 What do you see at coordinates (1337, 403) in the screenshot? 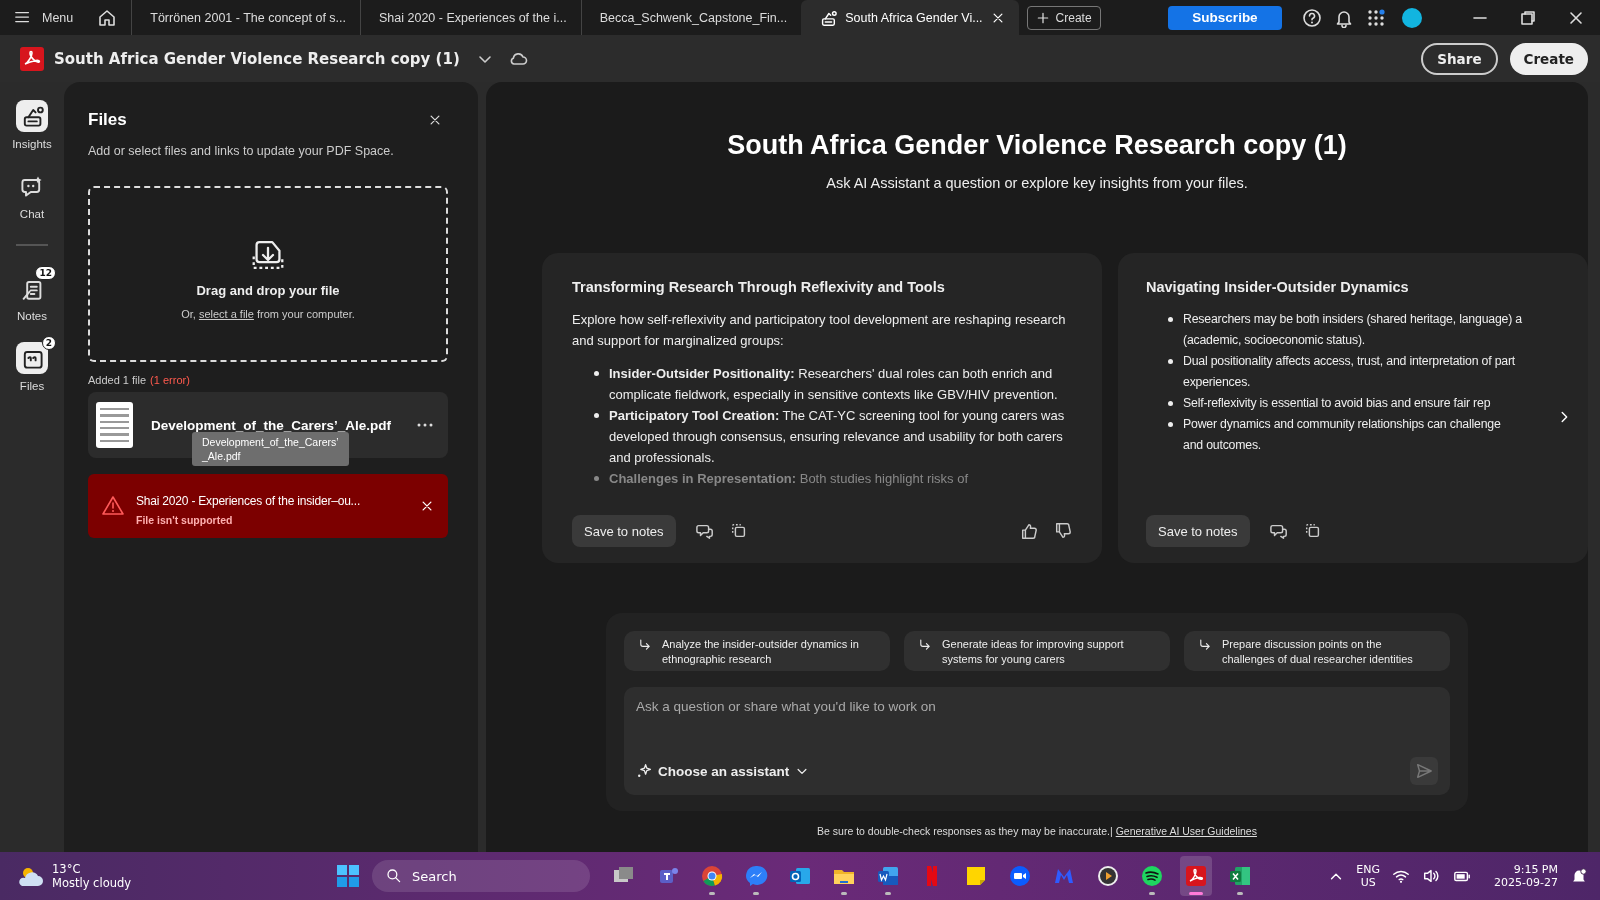
I see `bullet-text: Self-reflexivity is essential to avoid bias and ensure fair rep` at bounding box center [1337, 403].